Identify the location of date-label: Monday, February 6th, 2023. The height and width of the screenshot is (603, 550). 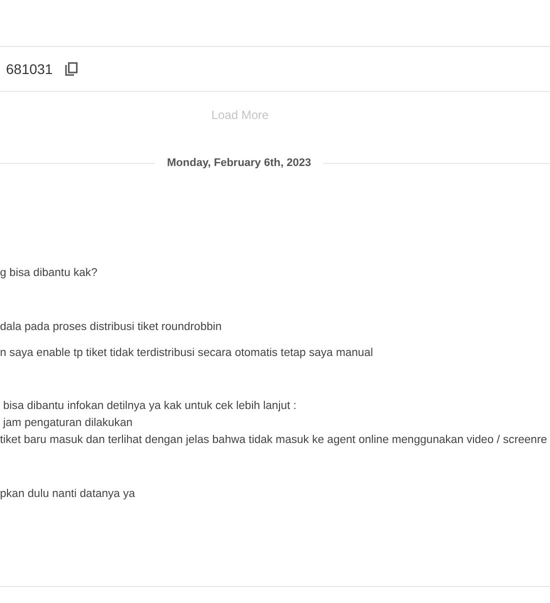
(239, 163).